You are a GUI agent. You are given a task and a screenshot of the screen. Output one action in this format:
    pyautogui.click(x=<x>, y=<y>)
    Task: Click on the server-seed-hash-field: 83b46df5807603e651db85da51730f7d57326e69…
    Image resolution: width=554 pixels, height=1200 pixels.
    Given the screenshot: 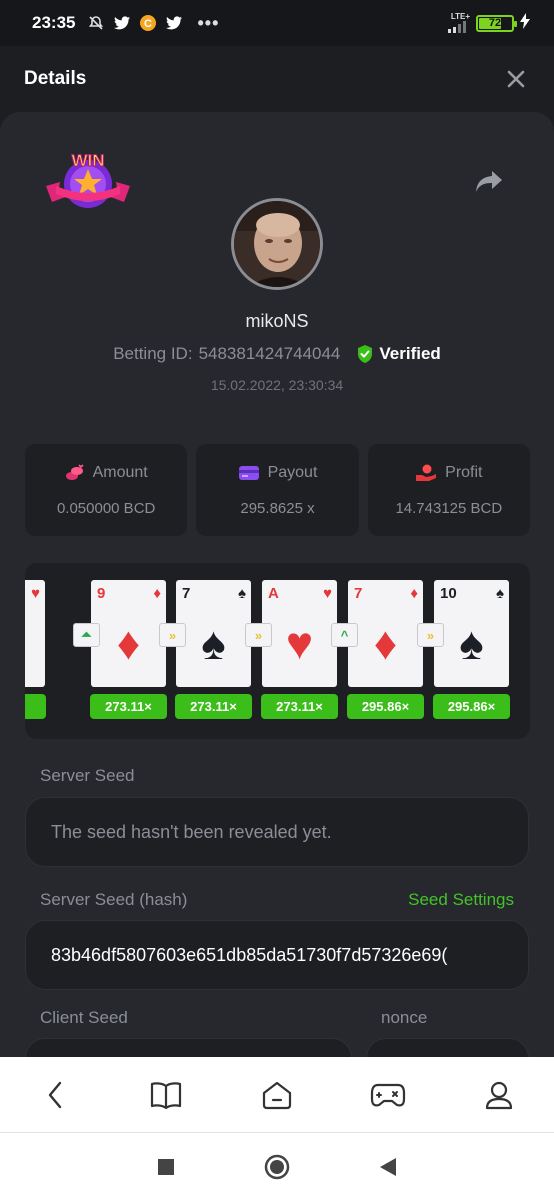 What is the action you would take?
    pyautogui.click(x=277, y=955)
    